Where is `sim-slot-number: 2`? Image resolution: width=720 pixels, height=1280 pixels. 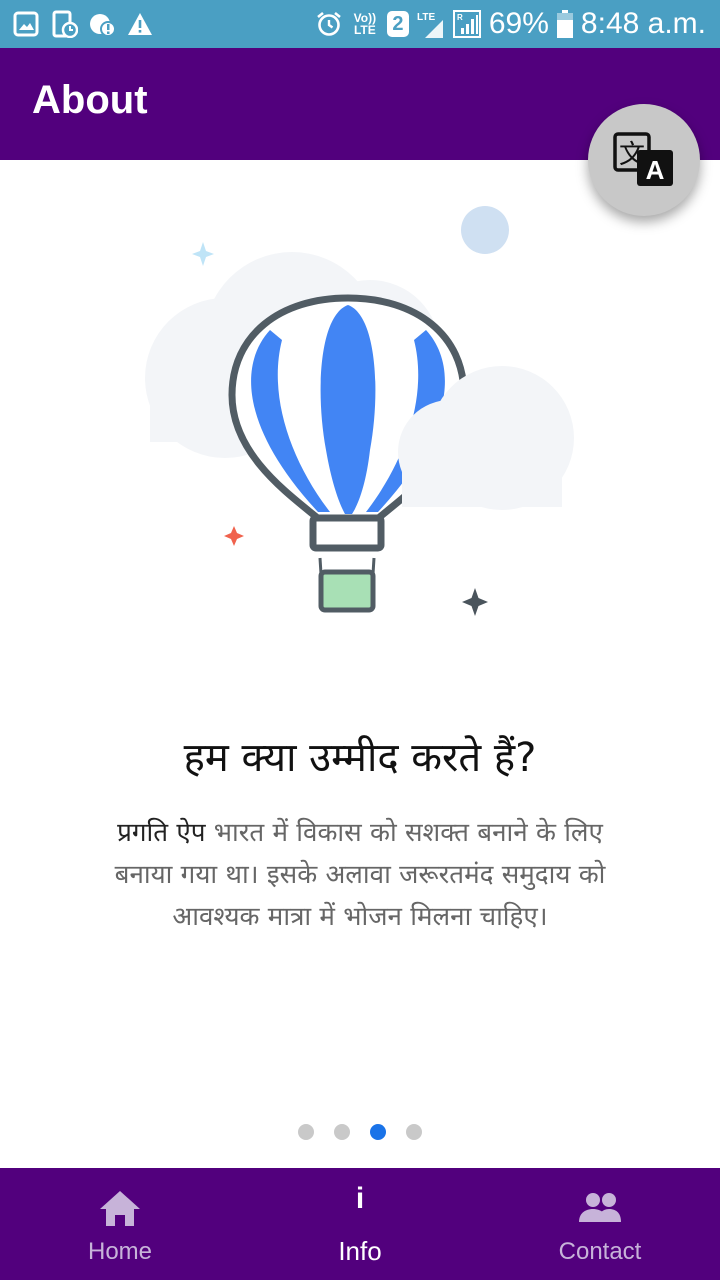 sim-slot-number: 2 is located at coordinates (398, 24).